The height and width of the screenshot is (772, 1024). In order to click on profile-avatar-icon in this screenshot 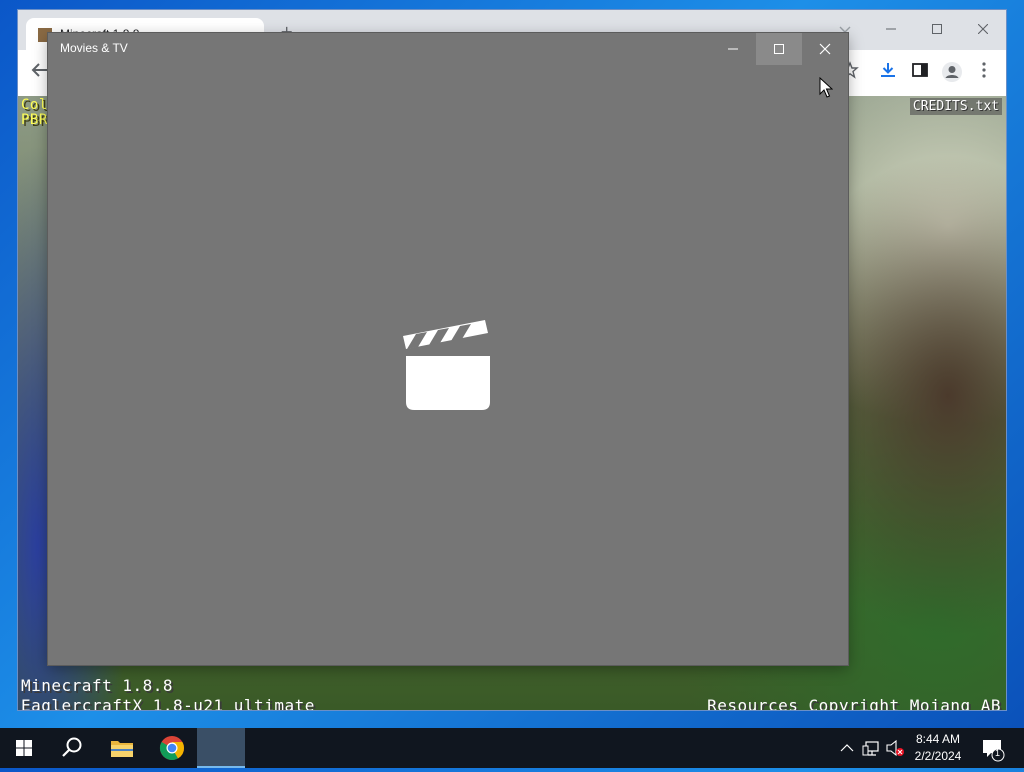, I will do `click(952, 73)`.